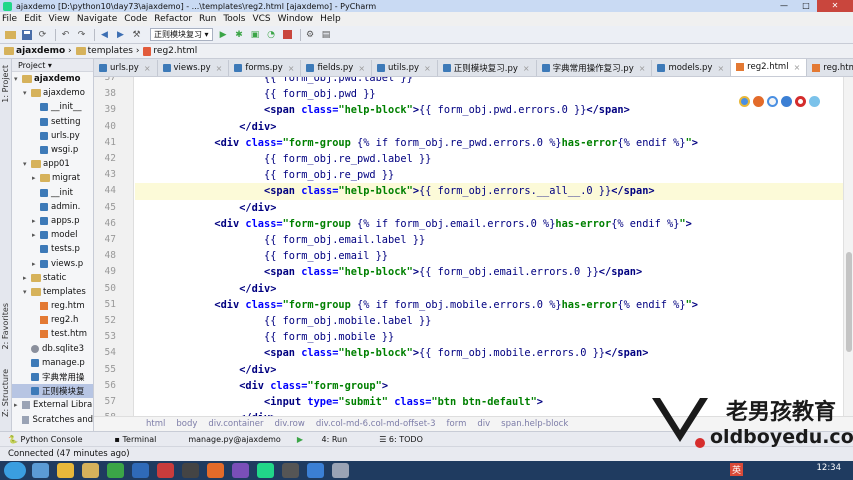 The image size is (853, 480). Describe the element at coordinates (409, 439) in the screenshot. I see `todo-tab: ☰ 6: TODO` at that location.